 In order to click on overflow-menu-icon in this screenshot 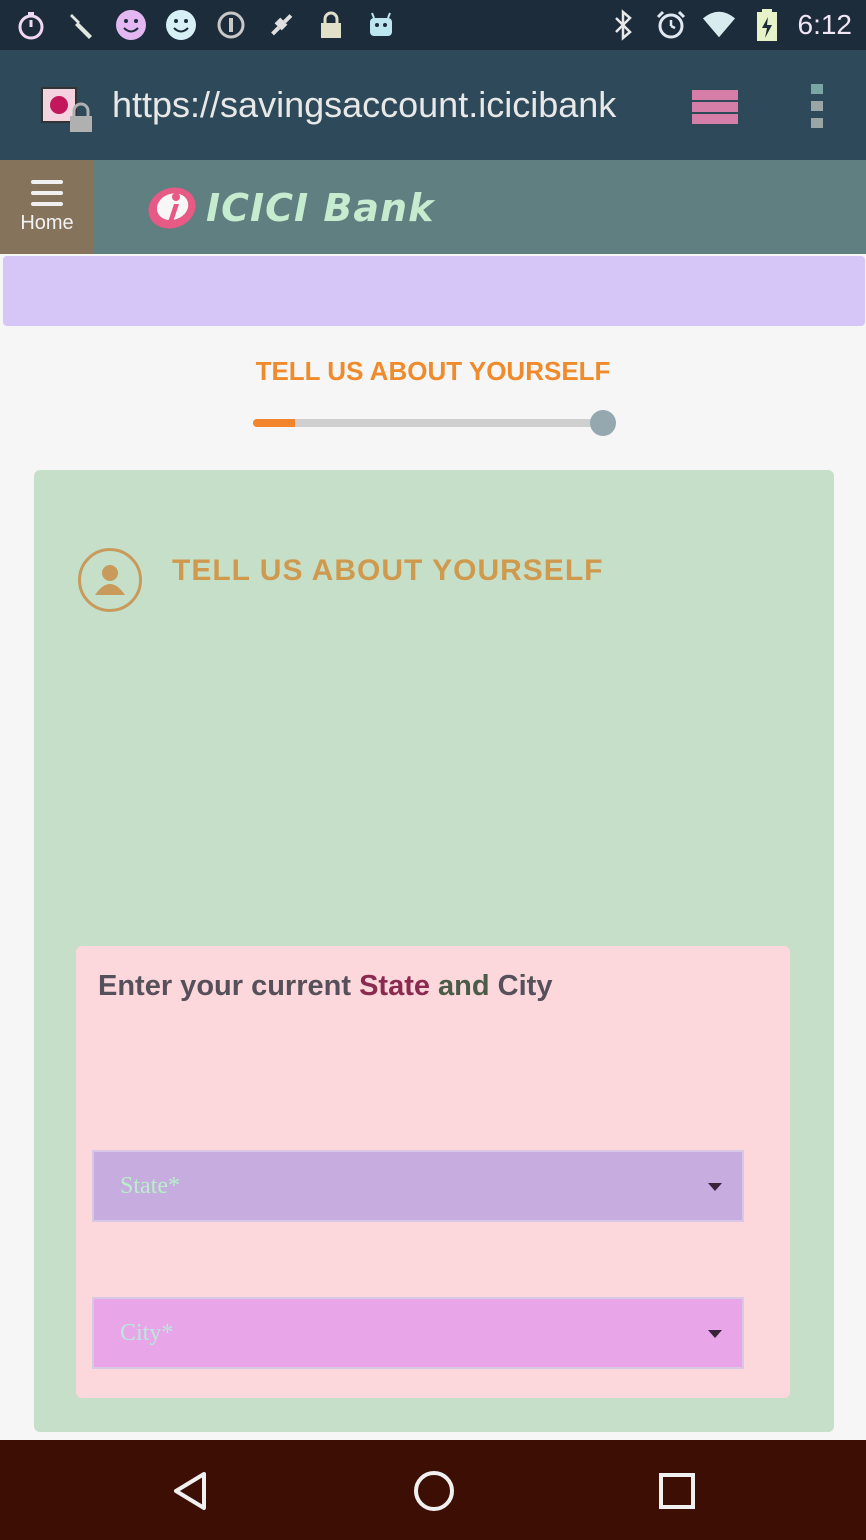, I will do `click(817, 106)`.